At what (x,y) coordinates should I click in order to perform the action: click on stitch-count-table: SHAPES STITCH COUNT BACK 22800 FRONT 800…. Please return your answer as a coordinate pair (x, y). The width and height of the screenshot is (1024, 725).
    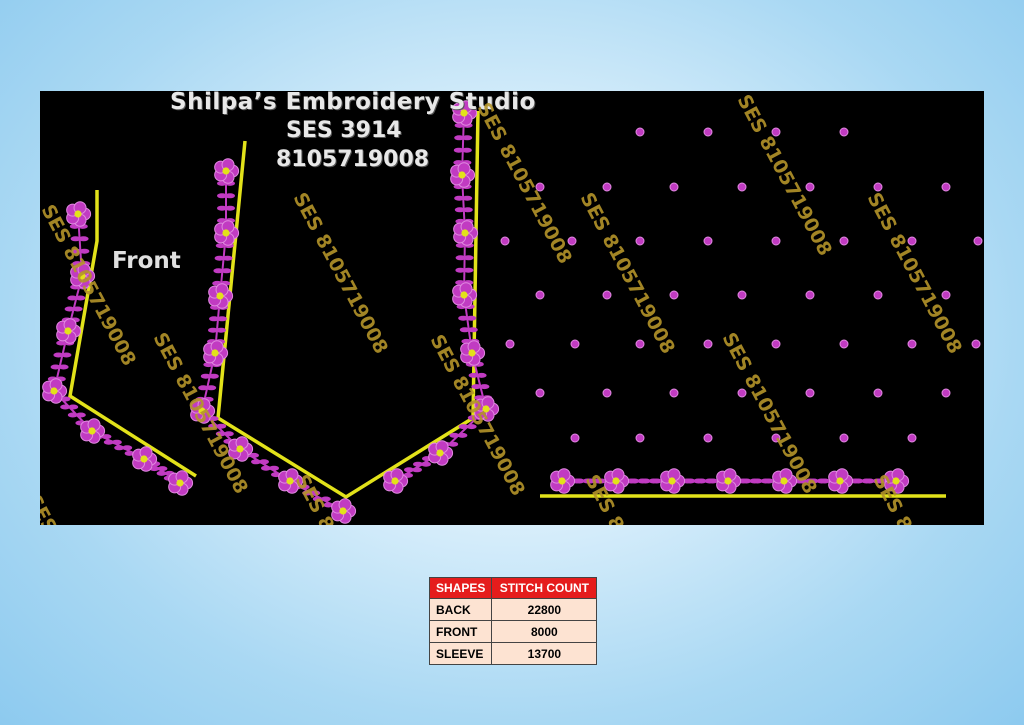
    Looking at the image, I should click on (513, 621).